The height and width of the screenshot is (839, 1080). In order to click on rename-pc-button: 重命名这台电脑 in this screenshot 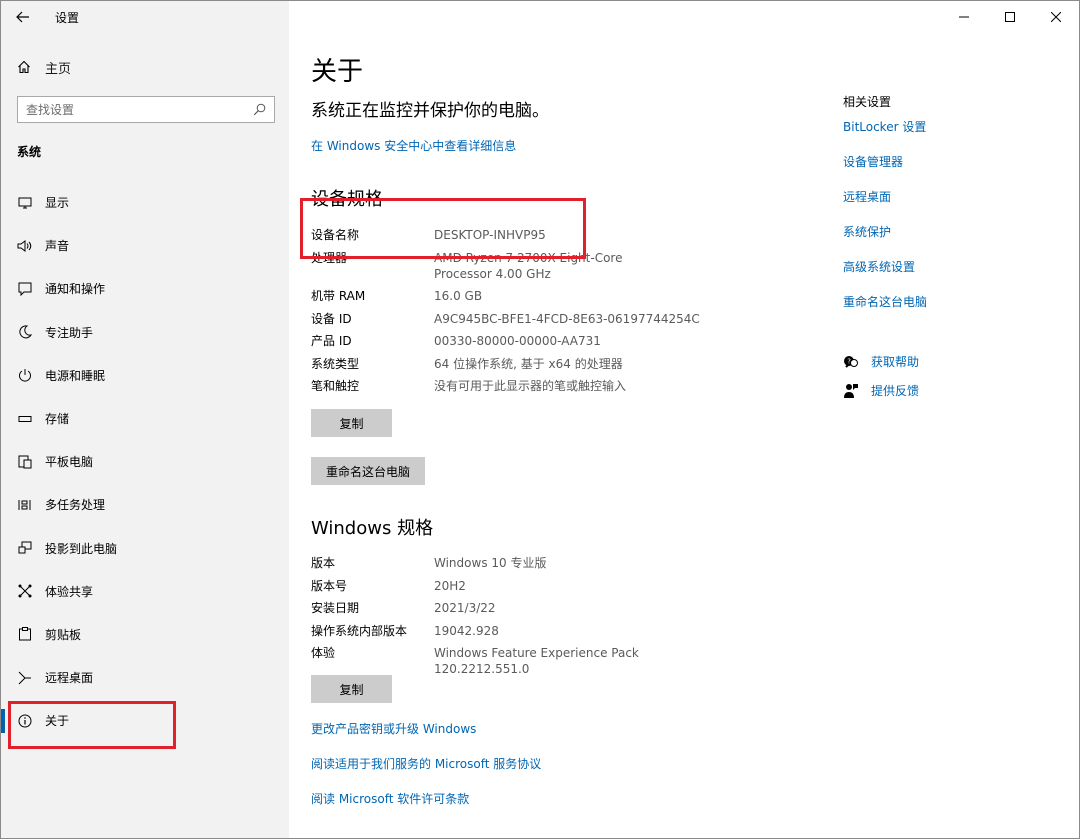, I will do `click(368, 471)`.